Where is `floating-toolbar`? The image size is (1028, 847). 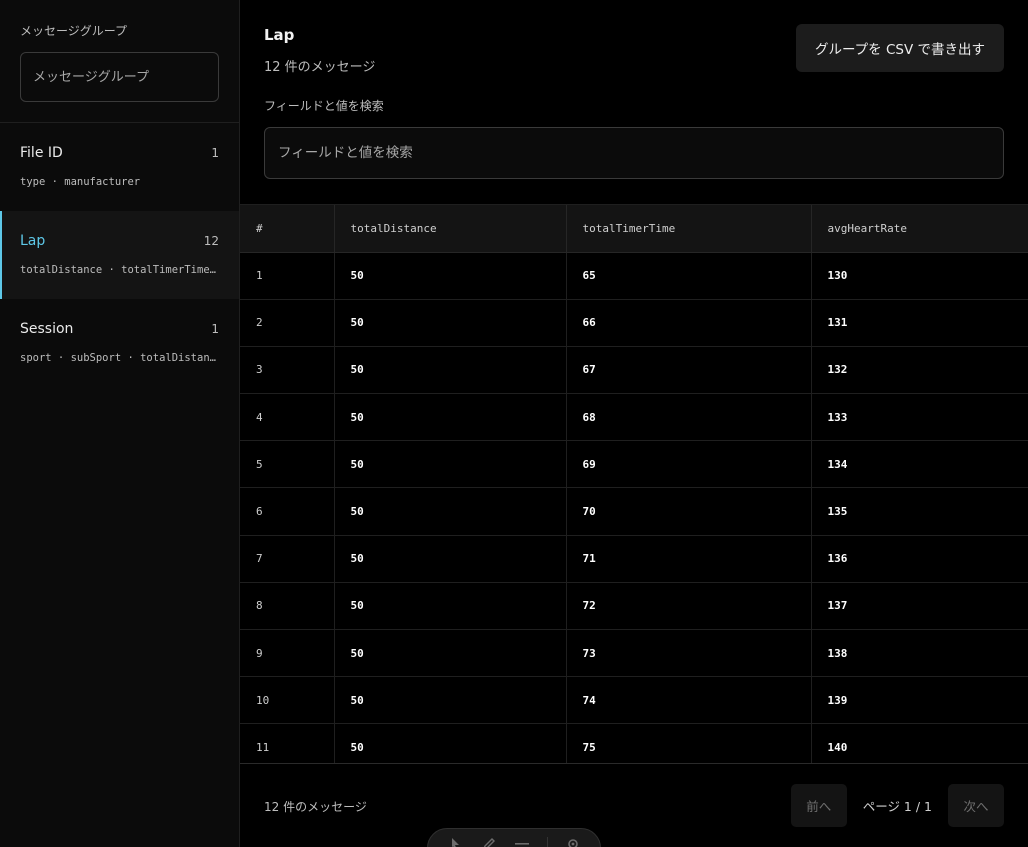
floating-toolbar is located at coordinates (514, 837).